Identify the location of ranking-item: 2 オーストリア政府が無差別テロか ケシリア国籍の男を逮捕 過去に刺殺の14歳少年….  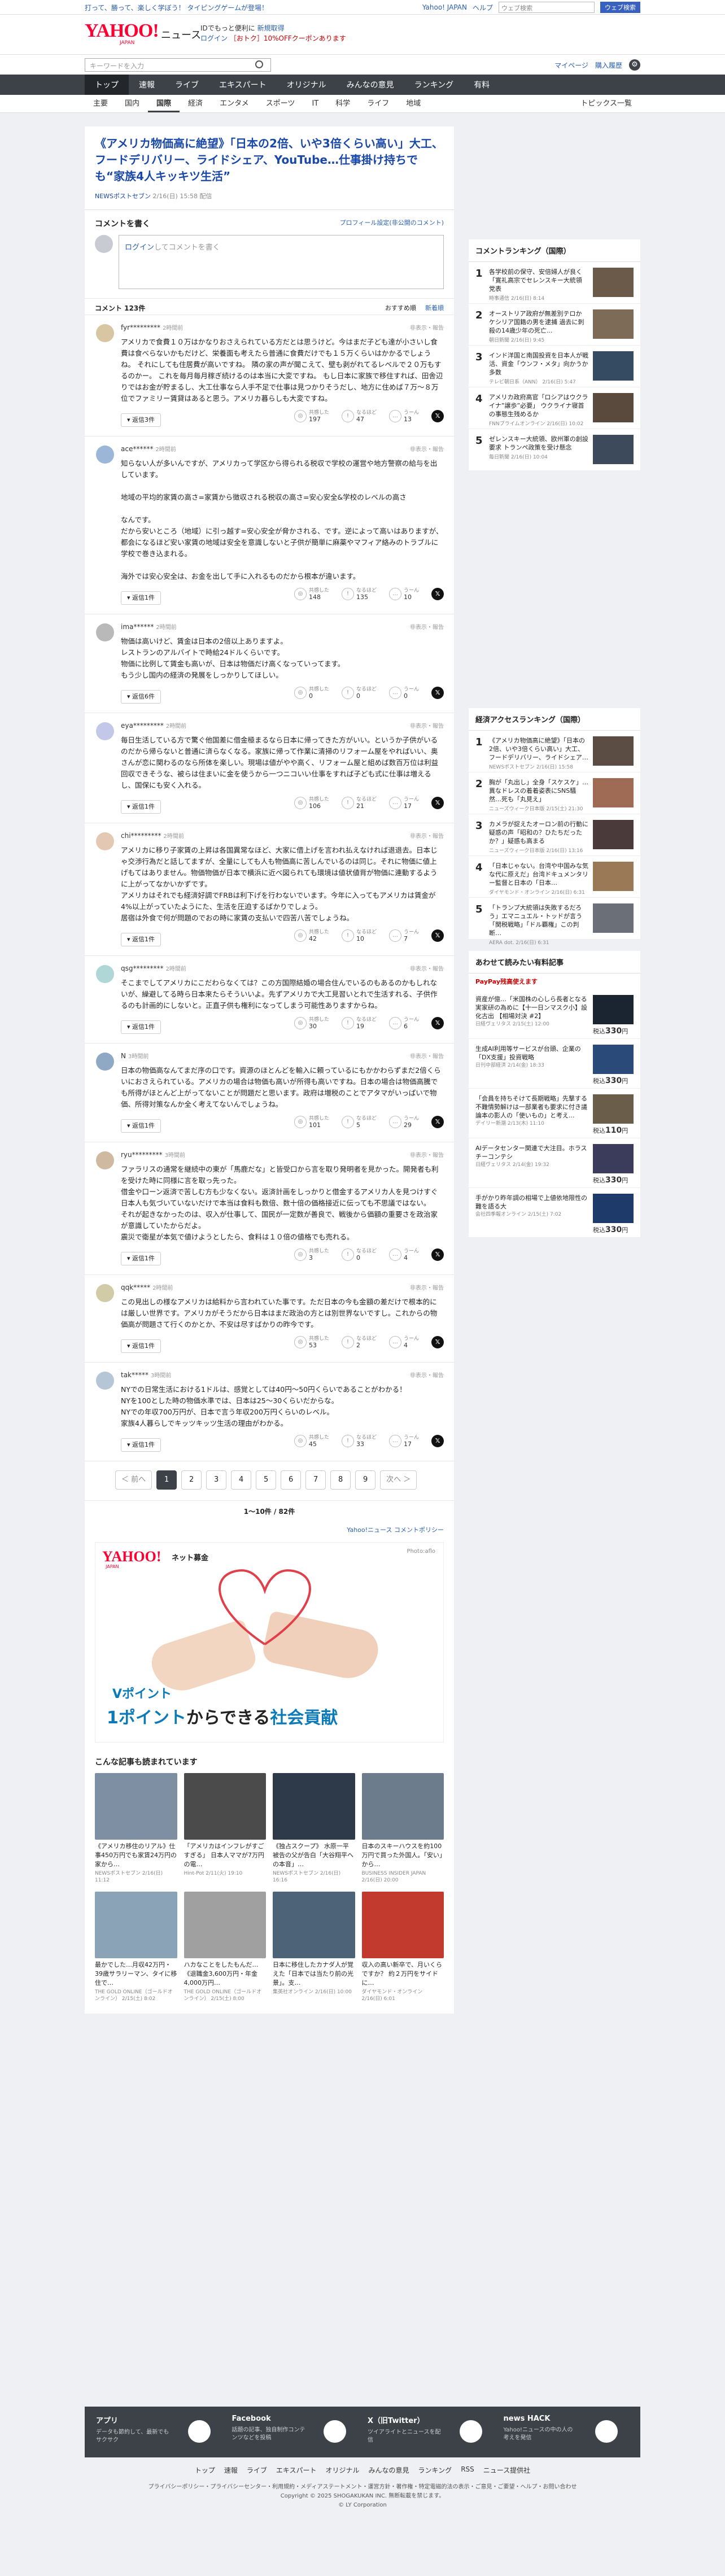
(554, 325).